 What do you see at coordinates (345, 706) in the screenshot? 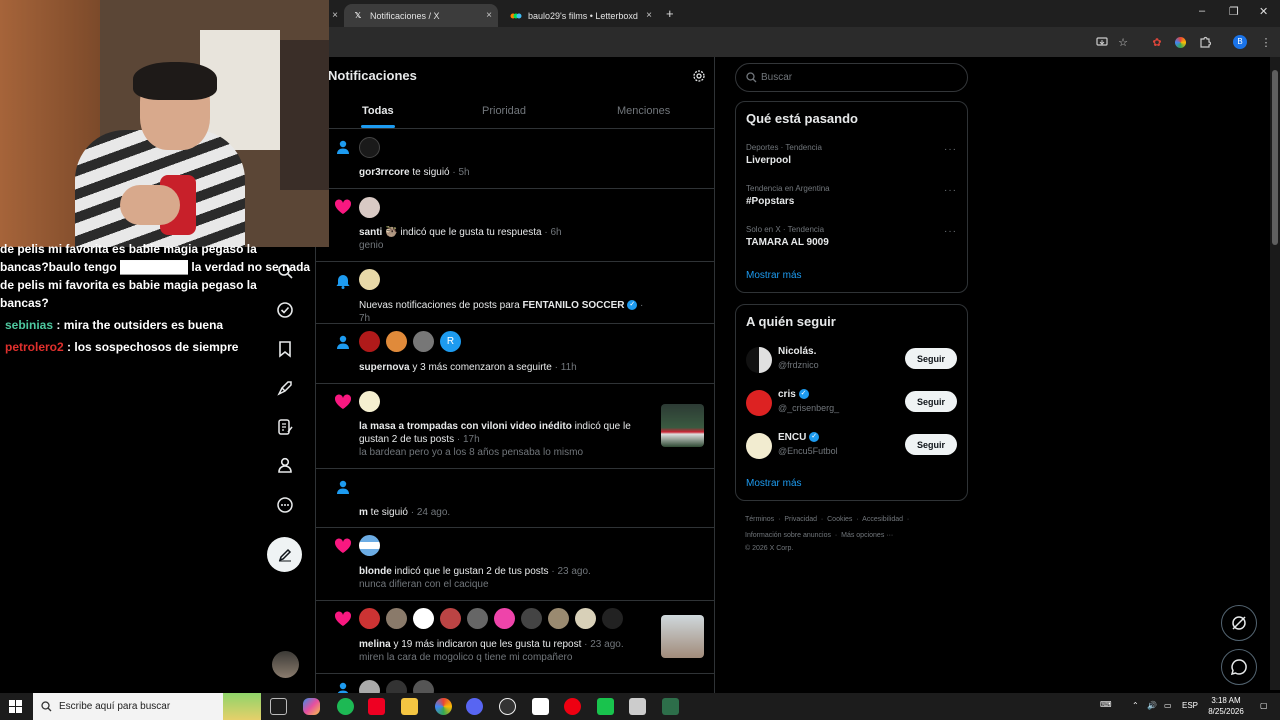
I see `spotify-icon` at bounding box center [345, 706].